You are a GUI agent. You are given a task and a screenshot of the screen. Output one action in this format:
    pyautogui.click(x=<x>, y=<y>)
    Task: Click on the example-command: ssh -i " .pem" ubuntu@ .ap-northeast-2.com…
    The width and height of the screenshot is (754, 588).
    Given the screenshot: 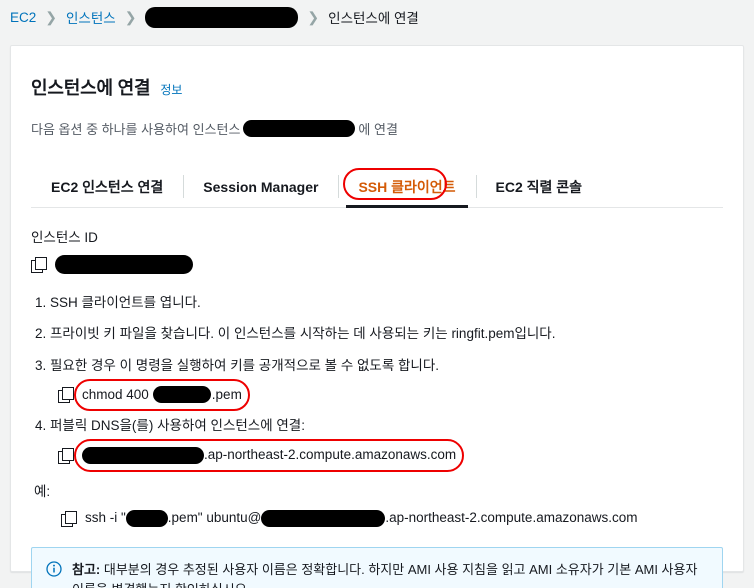 What is the action you would take?
    pyautogui.click(x=361, y=518)
    